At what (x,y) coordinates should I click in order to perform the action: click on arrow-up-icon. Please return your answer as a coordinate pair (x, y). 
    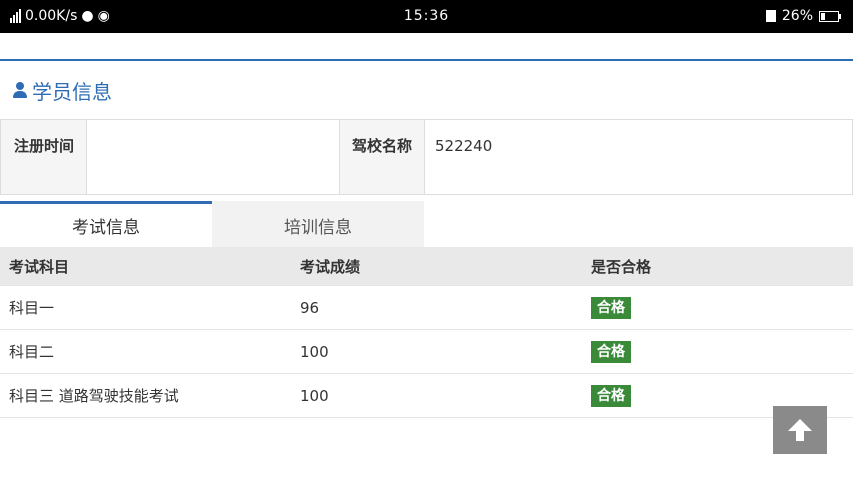
    Looking at the image, I should click on (800, 430).